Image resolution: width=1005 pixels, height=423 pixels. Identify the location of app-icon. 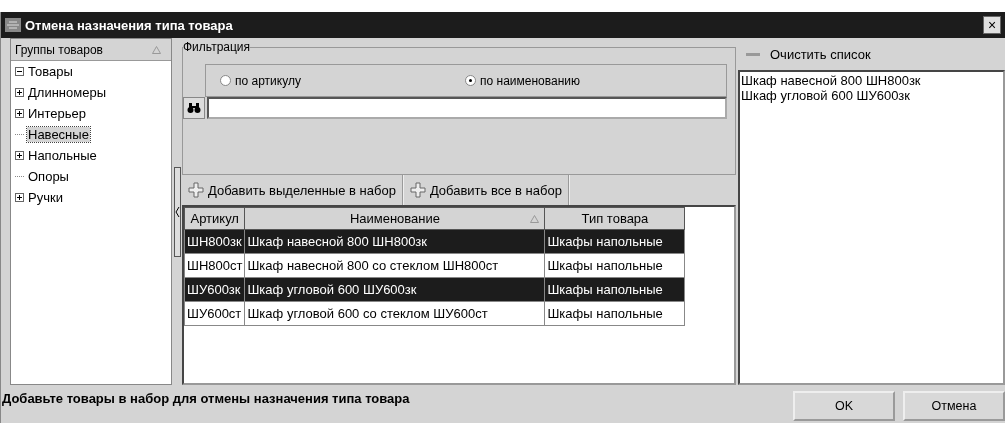
(13, 25).